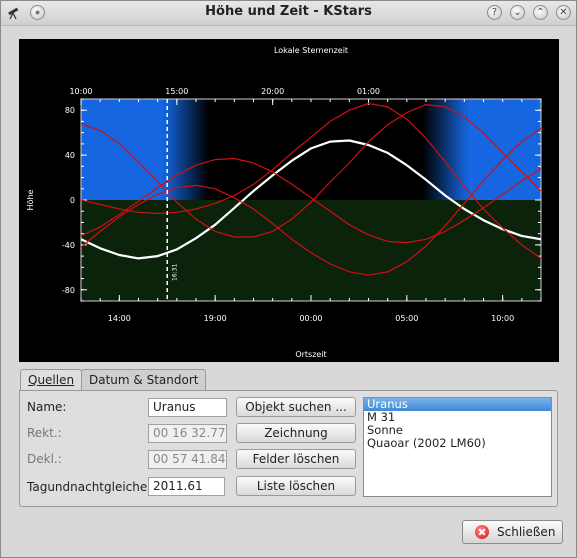 This screenshot has width=577, height=558. What do you see at coordinates (526, 532) in the screenshot?
I see `close-dialog-label: Schließen` at bounding box center [526, 532].